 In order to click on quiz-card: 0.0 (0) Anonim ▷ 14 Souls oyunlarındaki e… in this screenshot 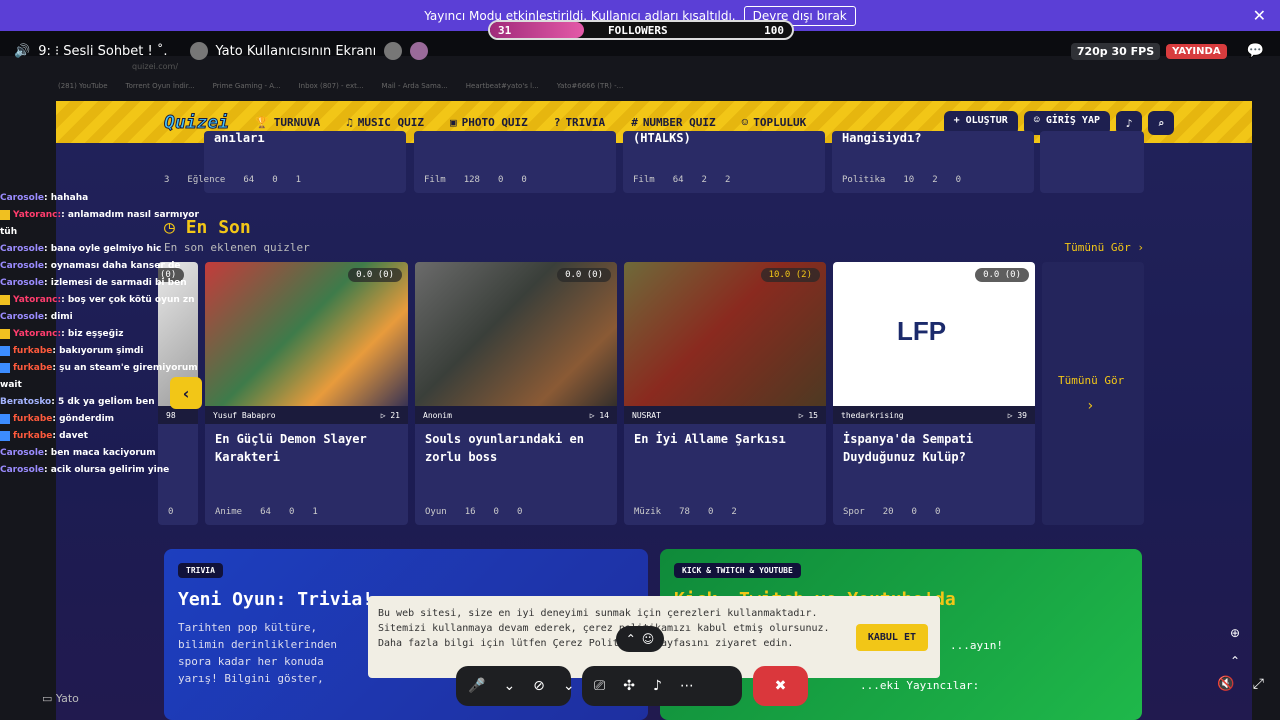, I will do `click(516, 393)`.